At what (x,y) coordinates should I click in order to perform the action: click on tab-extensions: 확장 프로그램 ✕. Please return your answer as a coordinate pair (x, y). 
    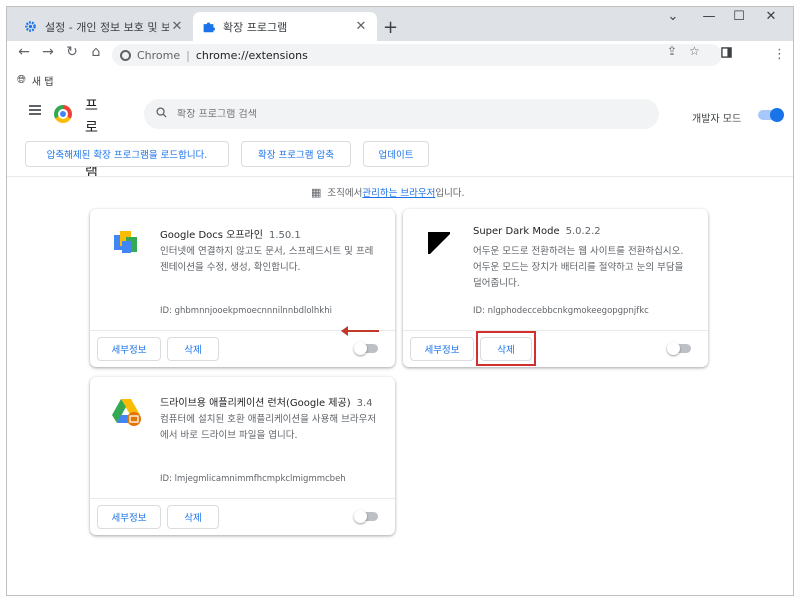
    Looking at the image, I should click on (285, 26).